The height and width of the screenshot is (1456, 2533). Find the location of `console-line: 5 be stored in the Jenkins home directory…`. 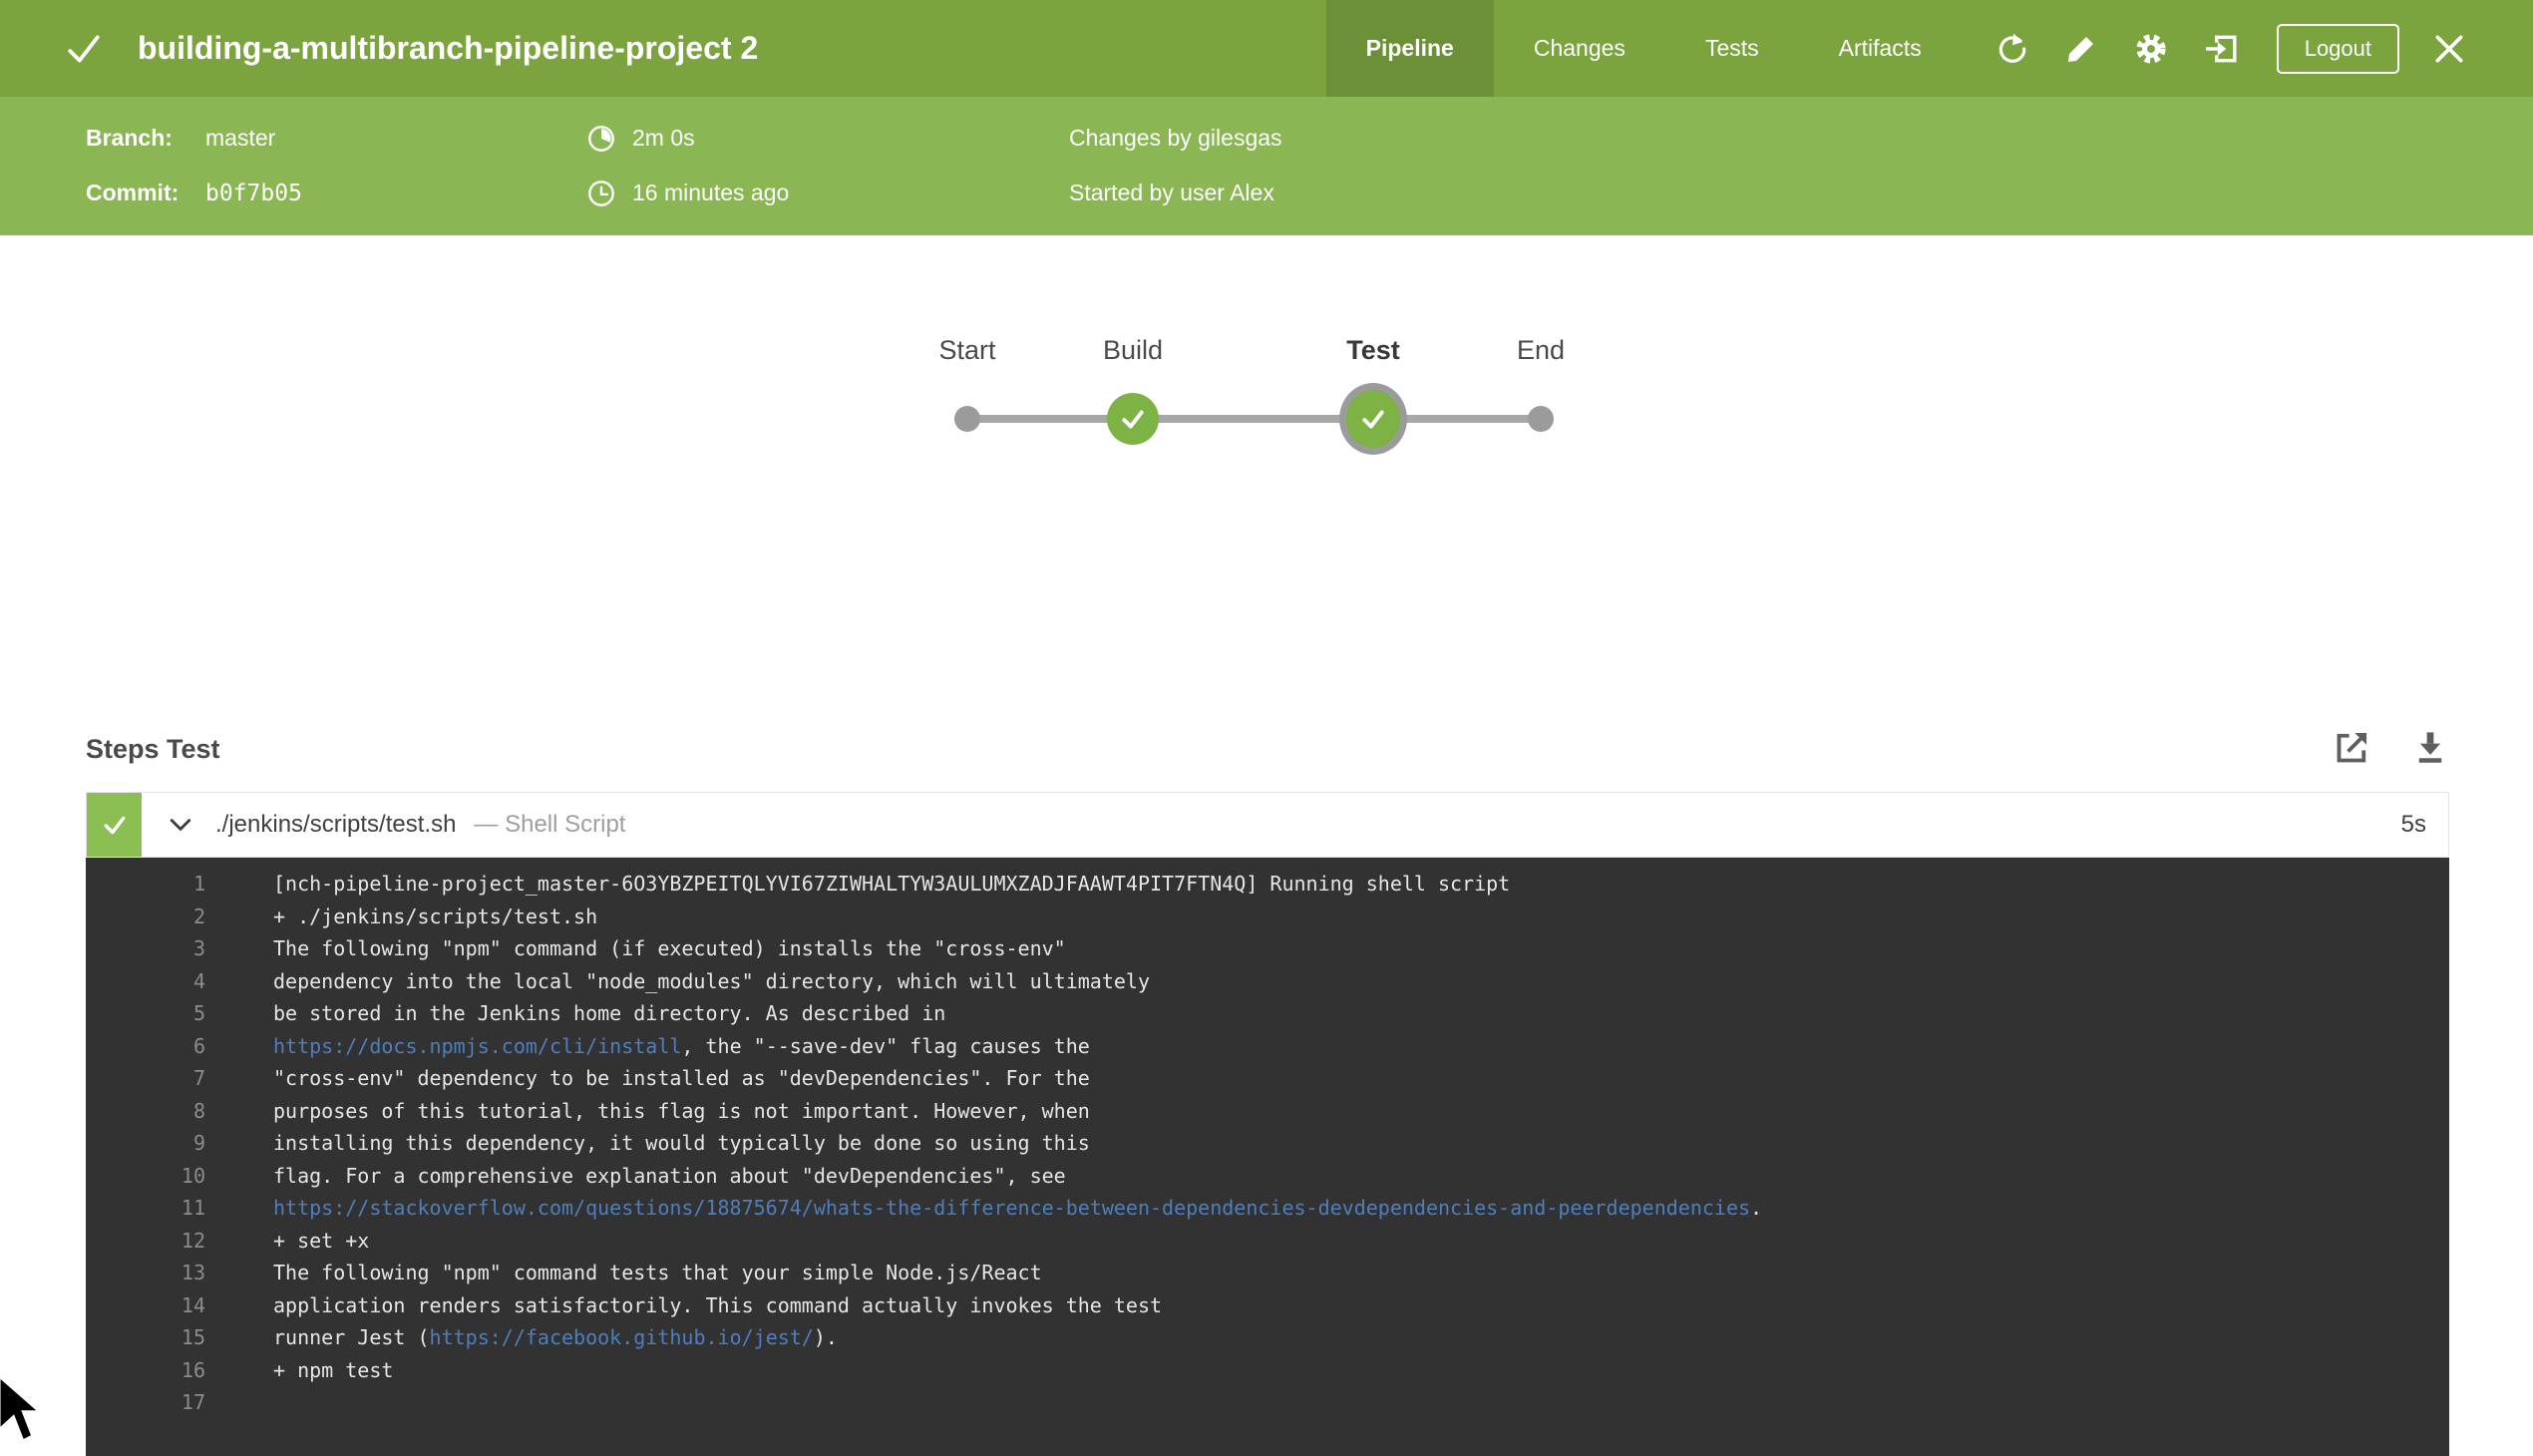

console-line: 5 be stored in the Jenkins home directory… is located at coordinates (1267, 1013).